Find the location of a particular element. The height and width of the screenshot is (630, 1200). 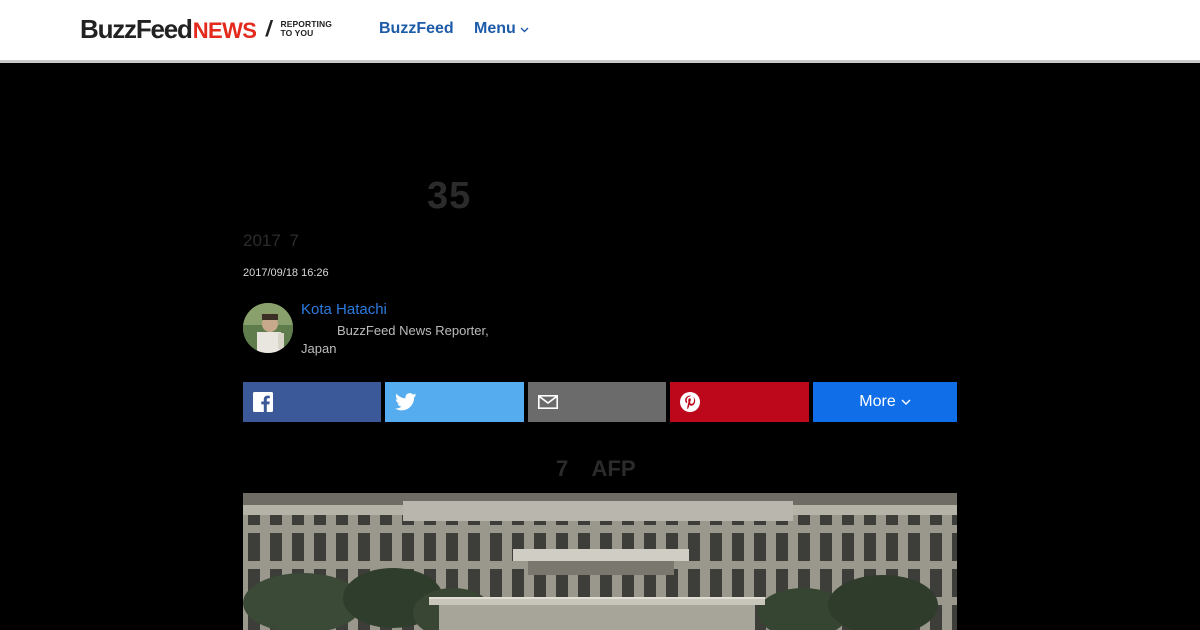

buzzfeed-news-logo: BuzzFeed NEWS / REPORTING TO YOU is located at coordinates (206, 29).